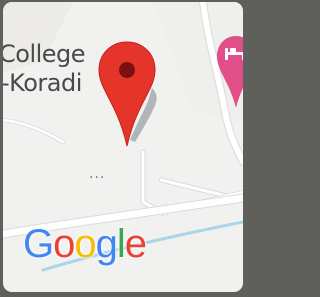 The width and height of the screenshot is (320, 297). I want to click on google-logo: Google, so click(85, 244).